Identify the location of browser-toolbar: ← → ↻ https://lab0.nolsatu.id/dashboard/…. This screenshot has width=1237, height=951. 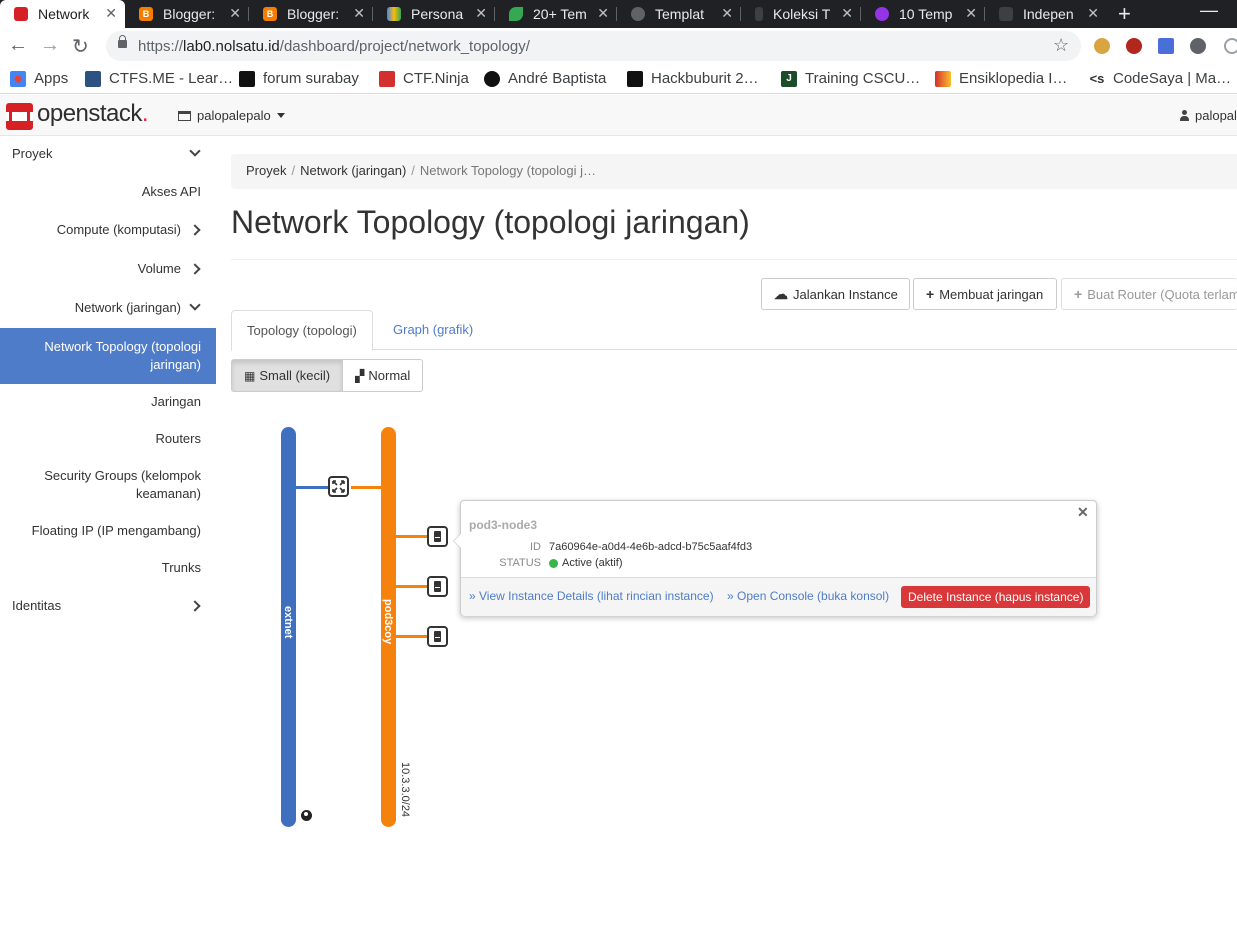
(618, 46).